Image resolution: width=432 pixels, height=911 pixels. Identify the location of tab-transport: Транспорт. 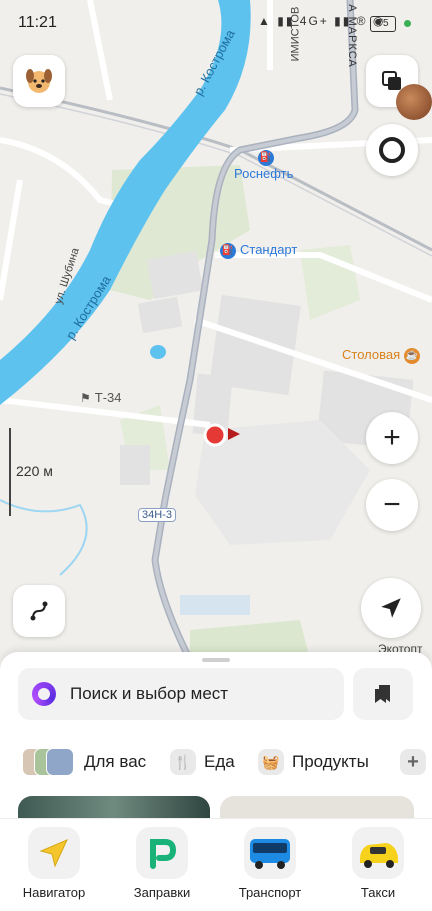
(270, 863).